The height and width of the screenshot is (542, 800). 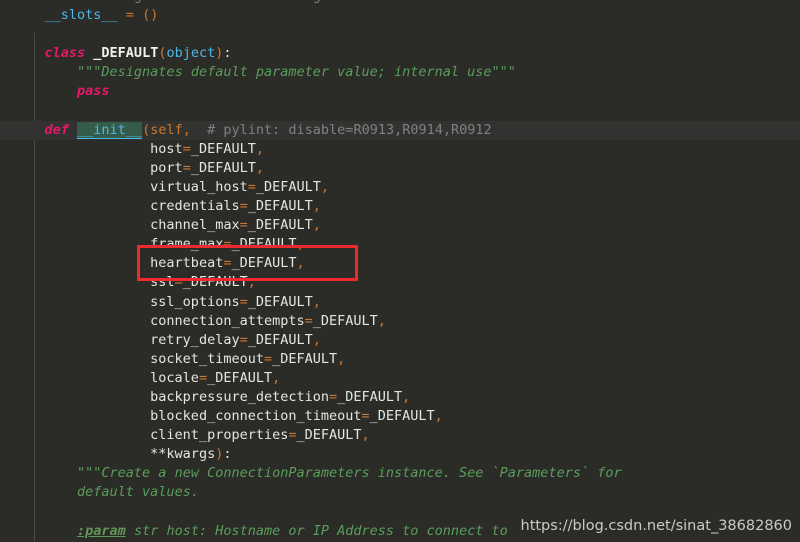 I want to click on builtin-token: object, so click(x=191, y=53).